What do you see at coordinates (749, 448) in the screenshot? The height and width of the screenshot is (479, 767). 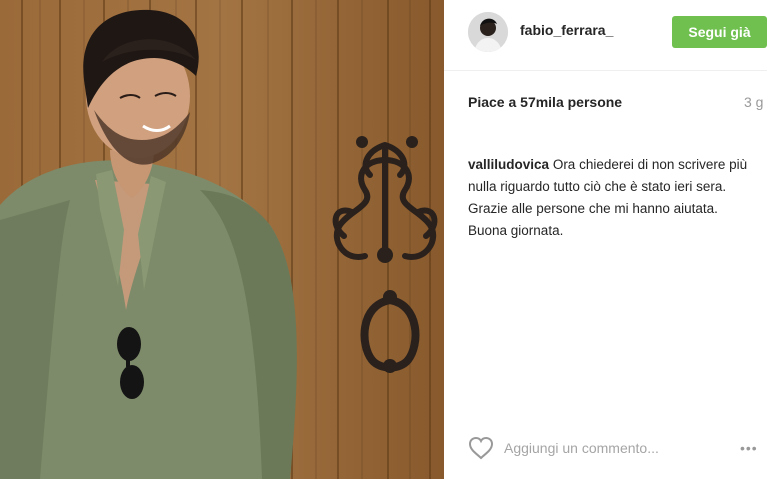 I see `ellipsis-icon: •••` at bounding box center [749, 448].